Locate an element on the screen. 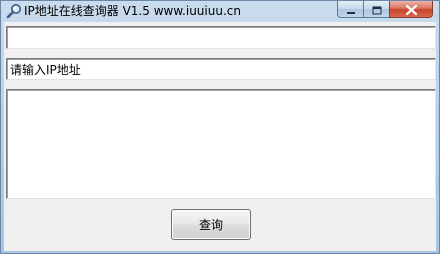  ip-address-input is located at coordinates (221, 69).